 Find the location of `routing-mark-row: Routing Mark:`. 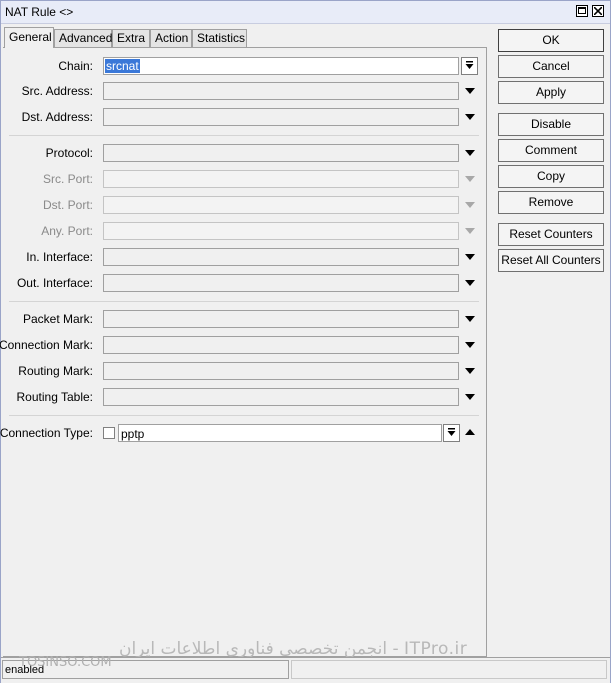

routing-mark-row: Routing Mark: is located at coordinates (243, 371).